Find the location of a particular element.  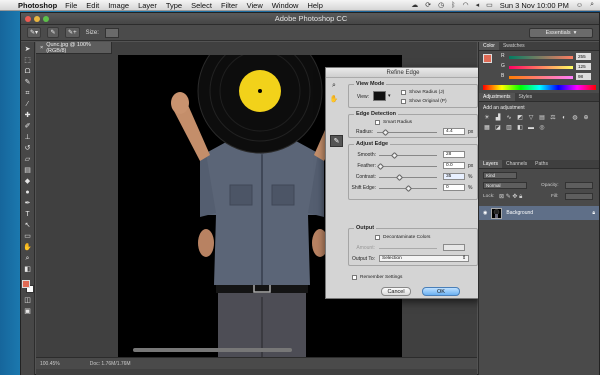

layer-filter-select: Kind is located at coordinates (500, 175).